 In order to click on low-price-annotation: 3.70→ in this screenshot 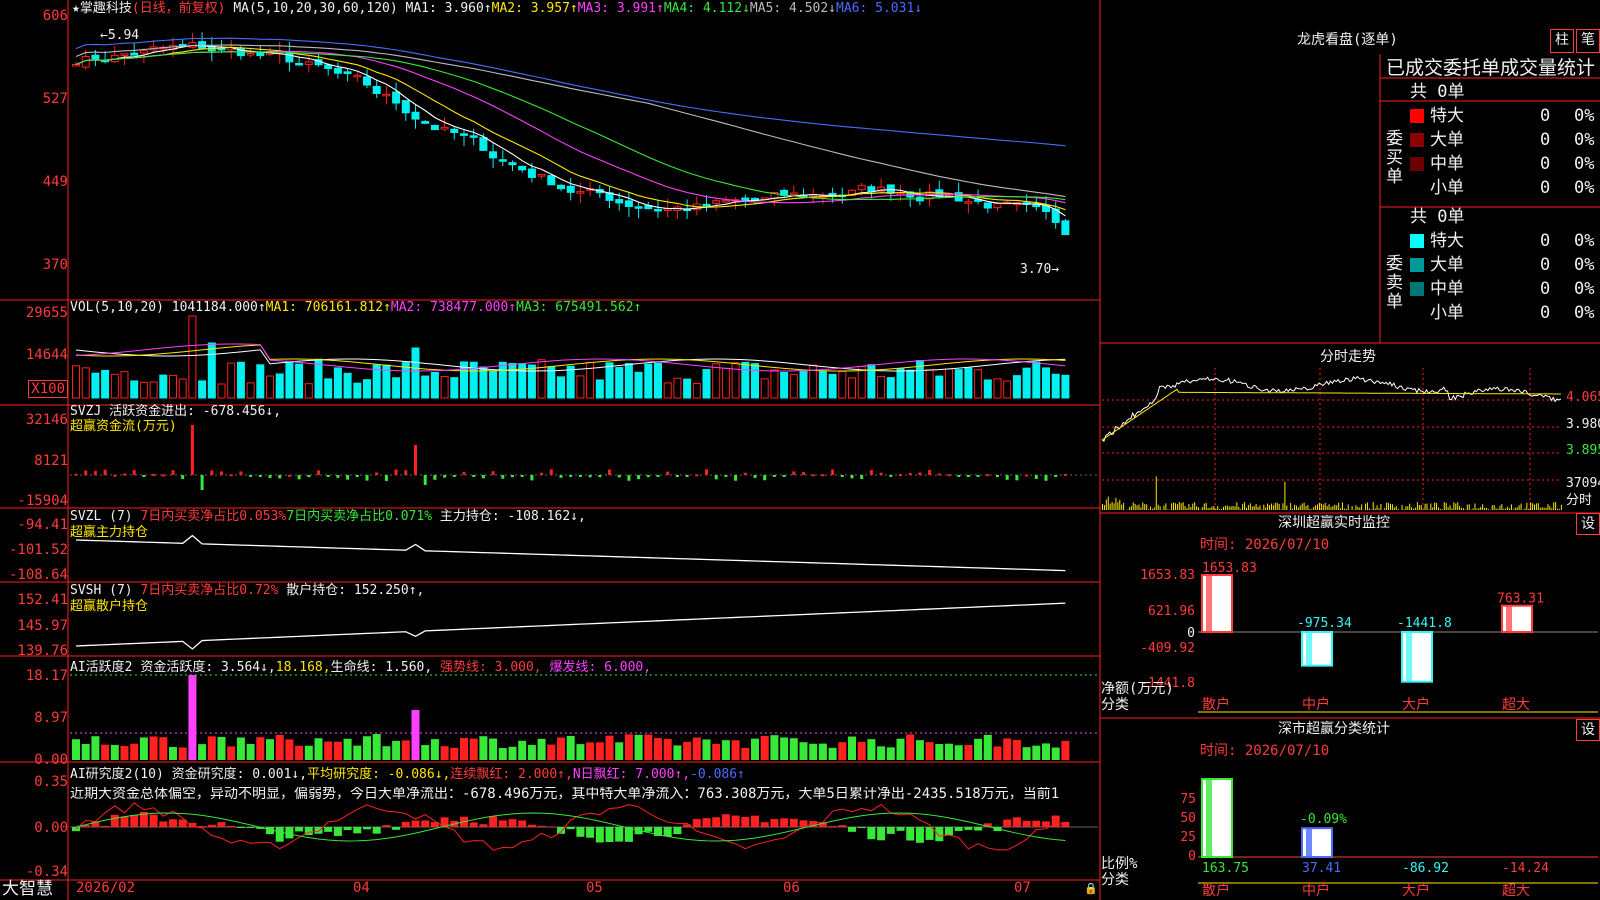, I will do `click(1040, 269)`.